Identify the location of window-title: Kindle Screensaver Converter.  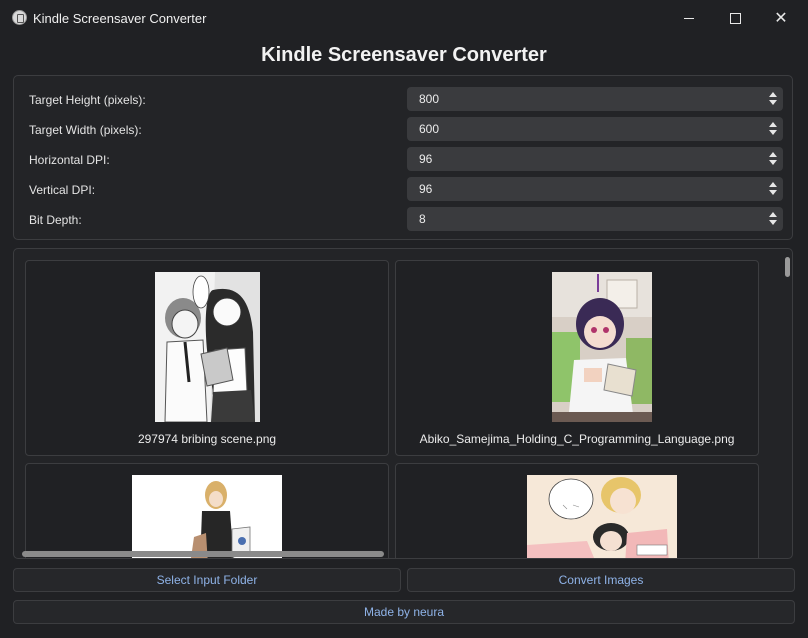
(120, 18).